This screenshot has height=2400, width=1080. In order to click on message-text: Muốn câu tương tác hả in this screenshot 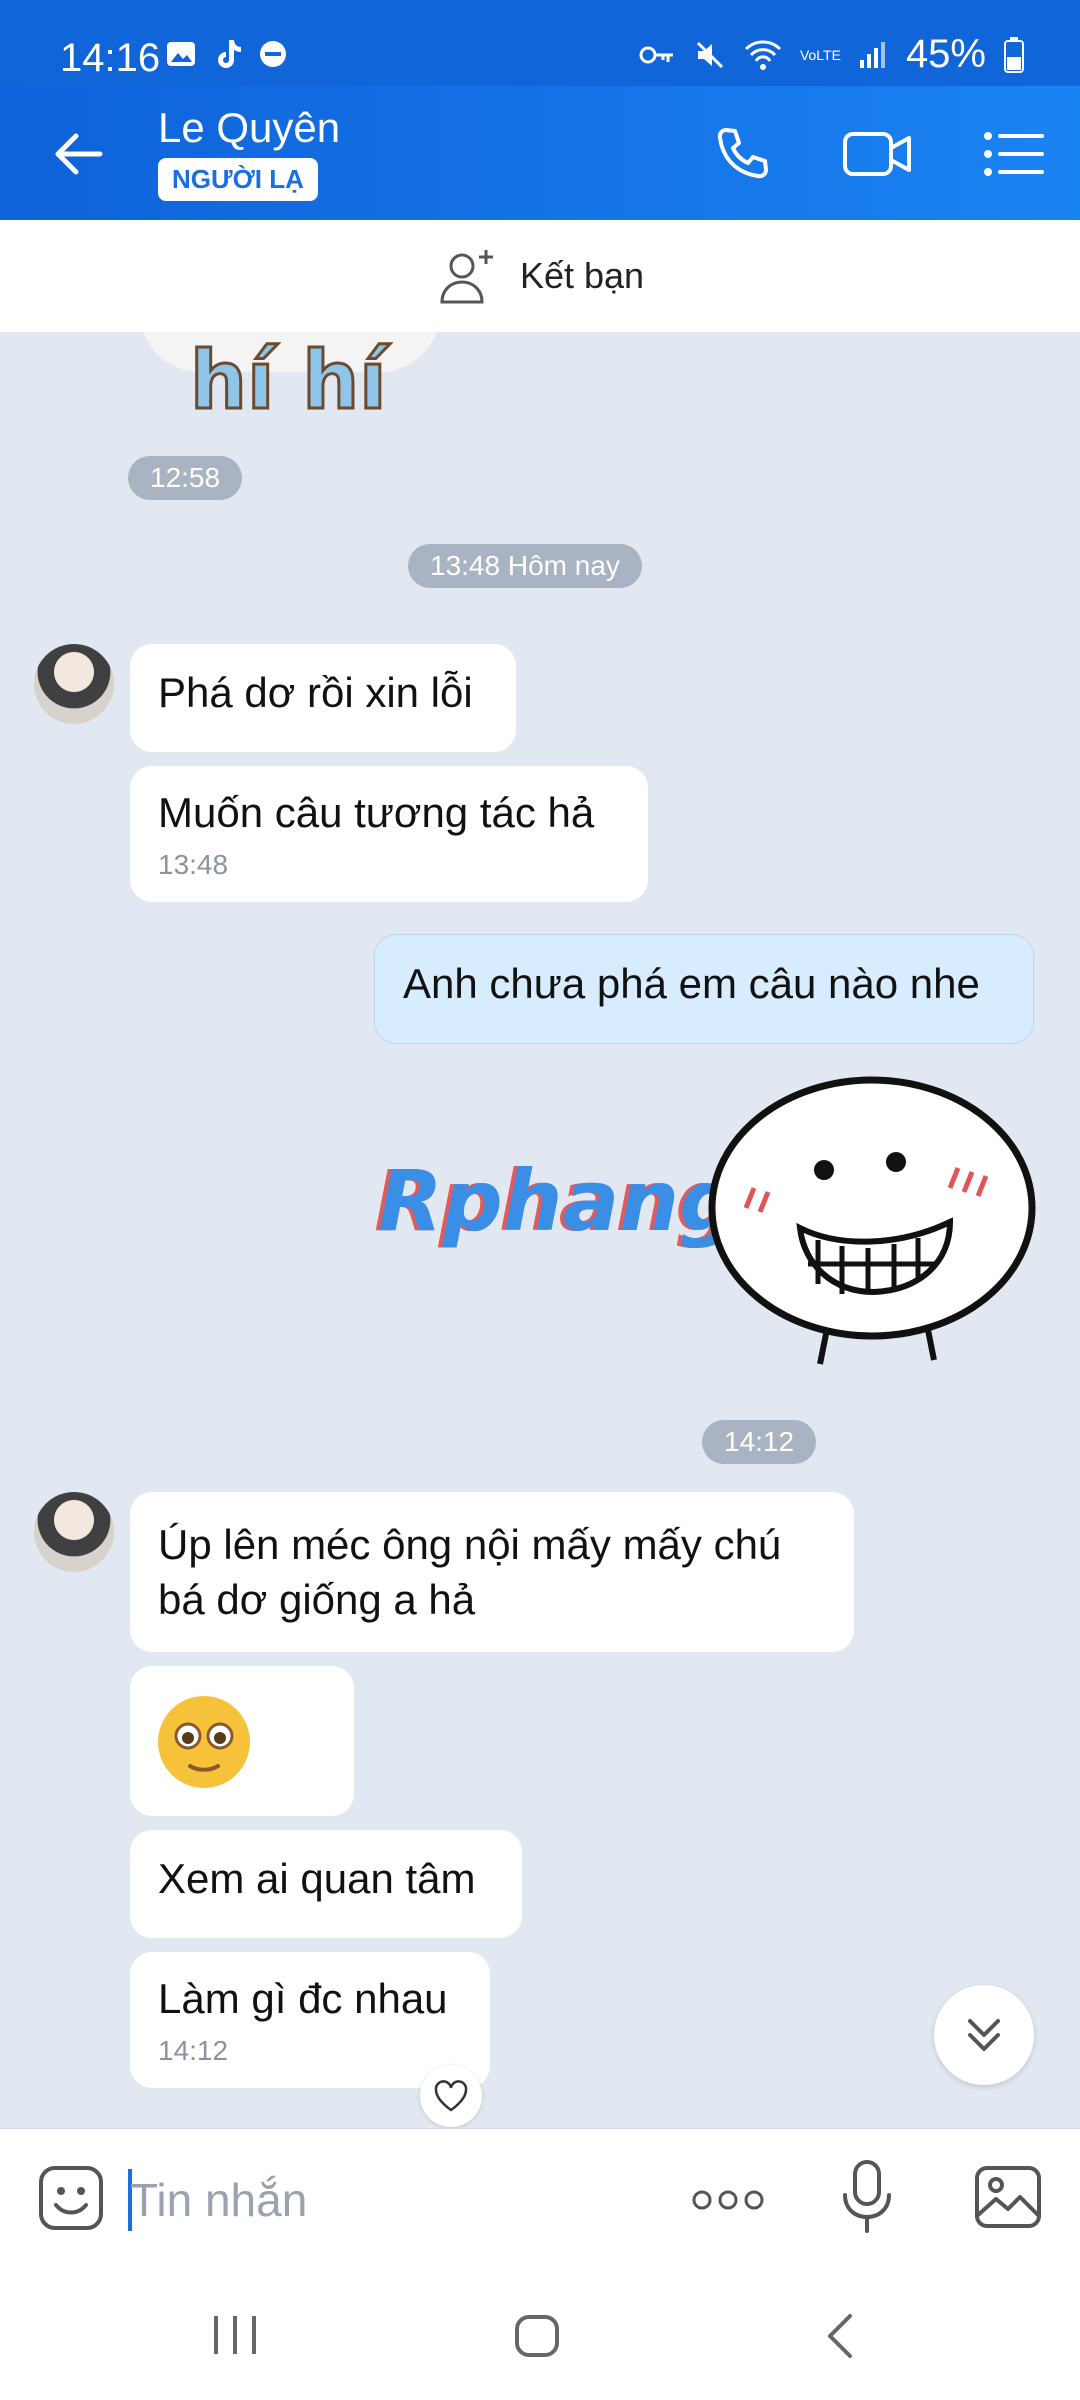, I will do `click(376, 812)`.